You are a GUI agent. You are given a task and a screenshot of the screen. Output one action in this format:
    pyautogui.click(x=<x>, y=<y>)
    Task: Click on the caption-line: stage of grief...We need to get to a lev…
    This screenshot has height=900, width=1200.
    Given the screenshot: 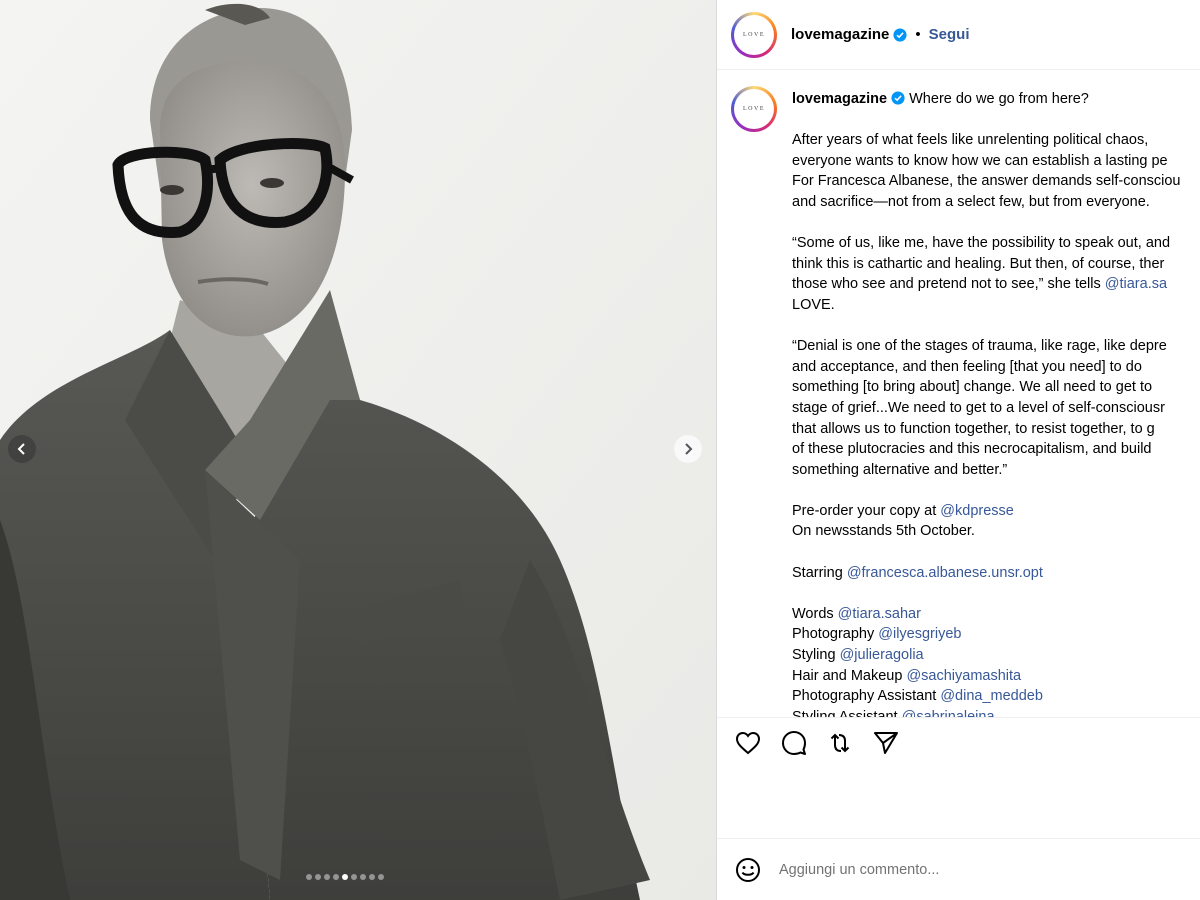 What is the action you would take?
    pyautogui.click(x=996, y=408)
    